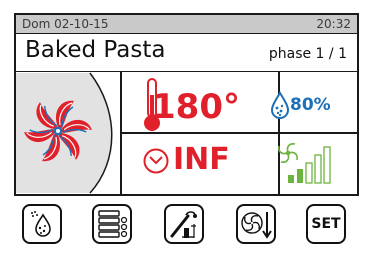 This screenshot has width=376, height=261. What do you see at coordinates (95, 50) in the screenshot?
I see `program-name: Baked Pasta` at bounding box center [95, 50].